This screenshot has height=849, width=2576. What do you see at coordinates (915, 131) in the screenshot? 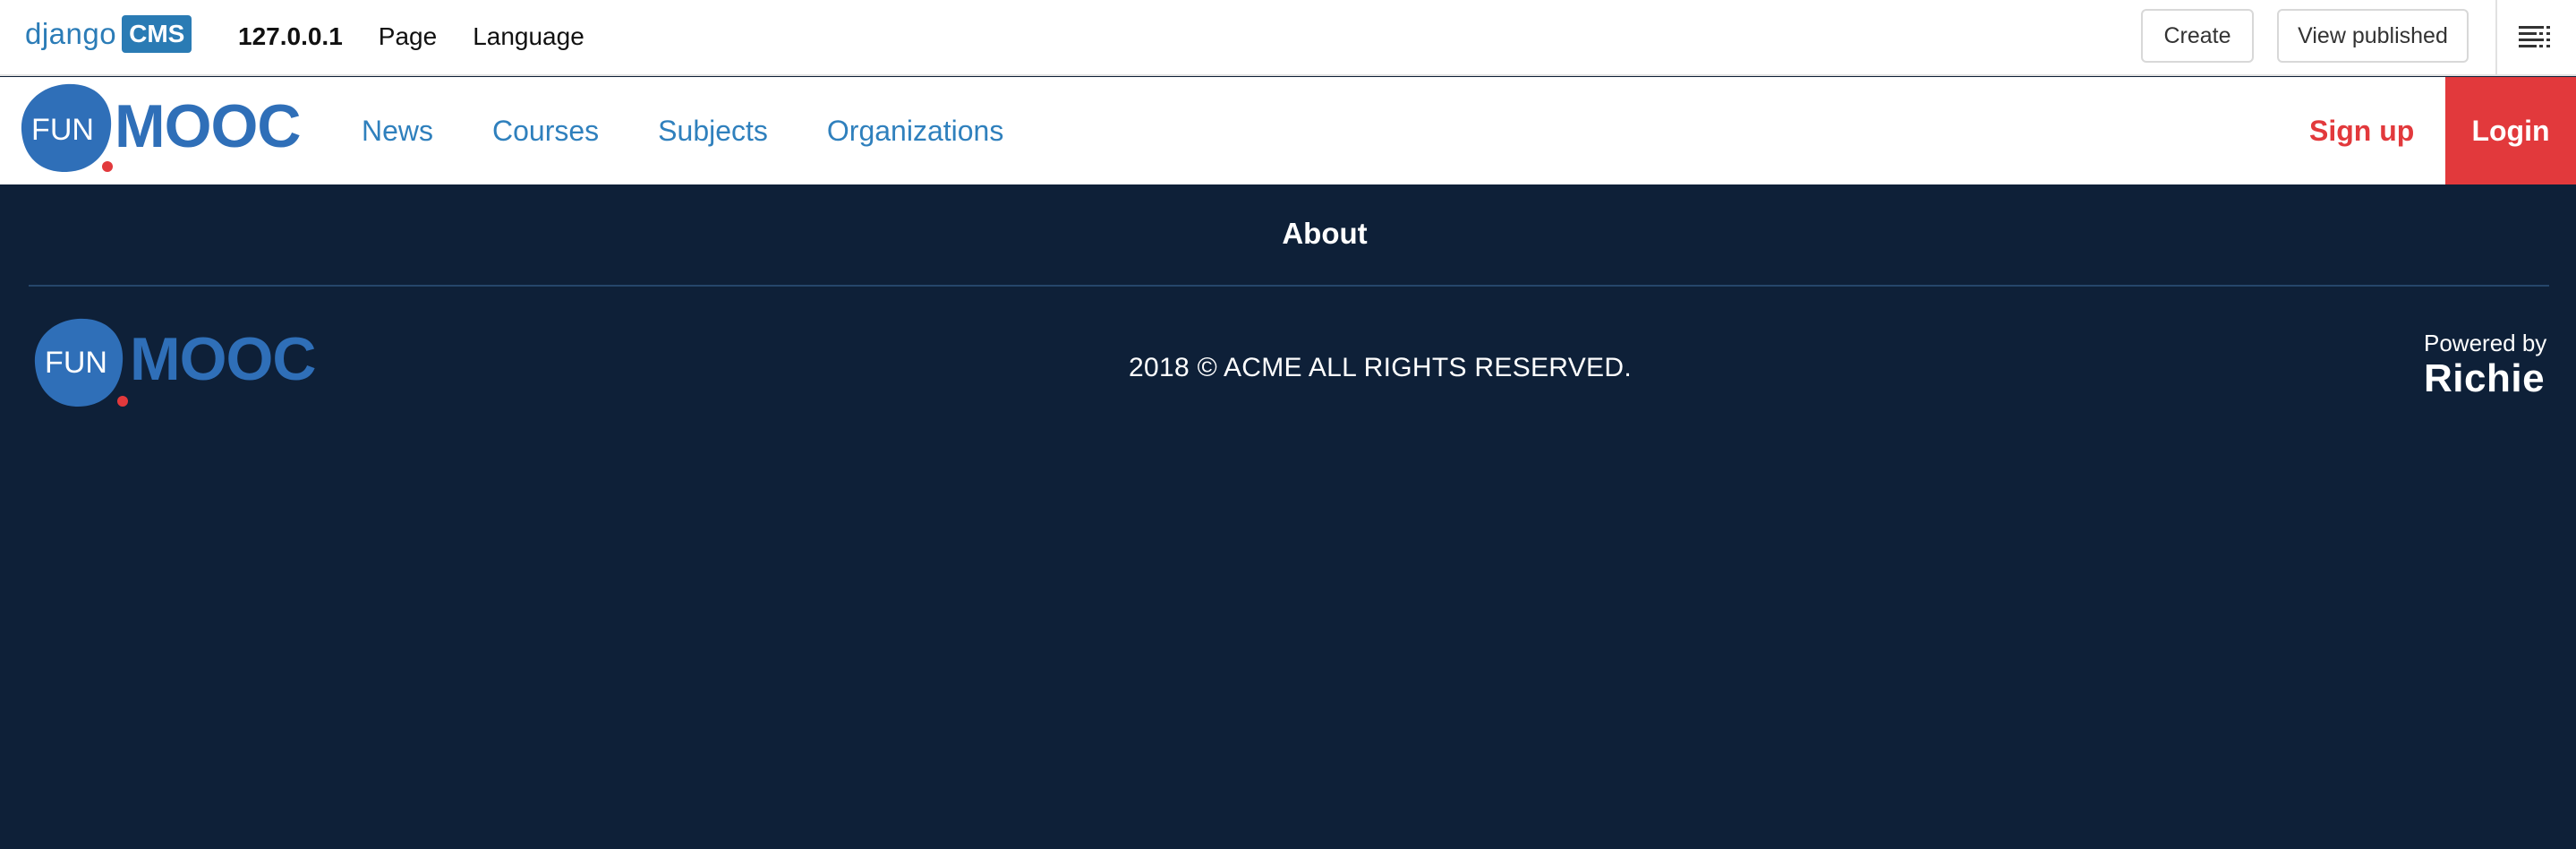
I see `nav-organizations: Organizations` at bounding box center [915, 131].